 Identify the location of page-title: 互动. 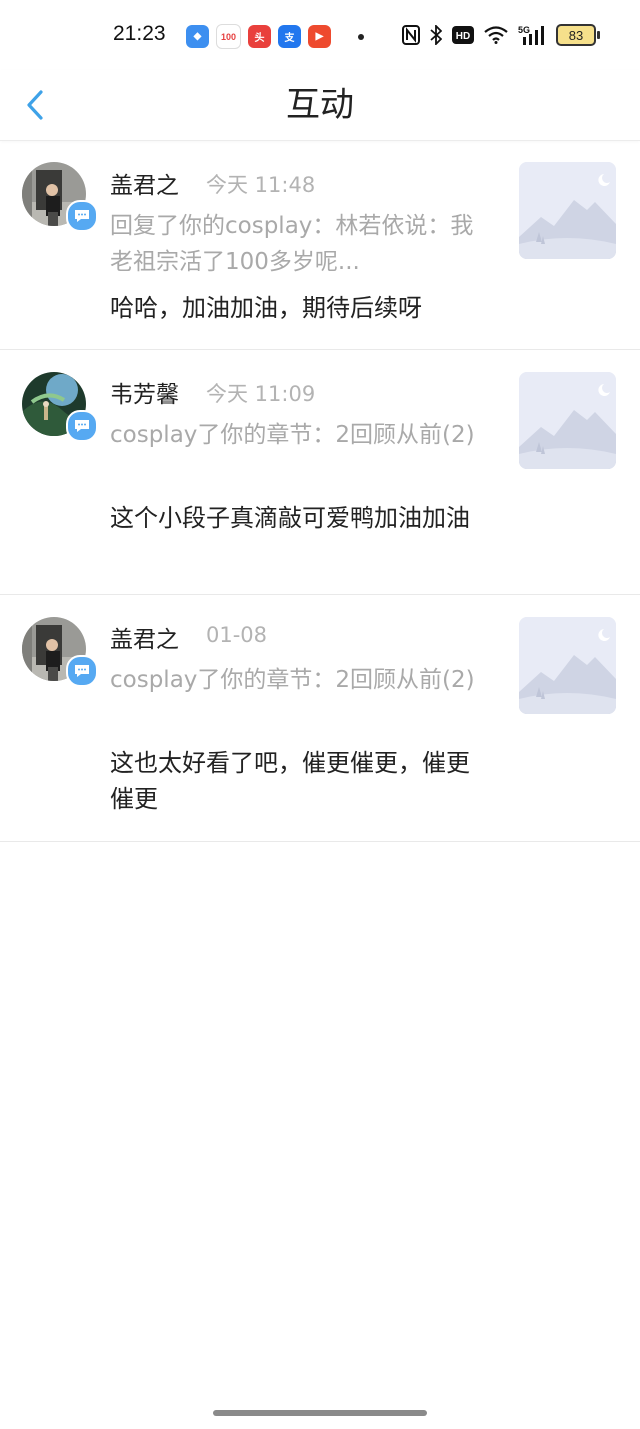
(320, 105).